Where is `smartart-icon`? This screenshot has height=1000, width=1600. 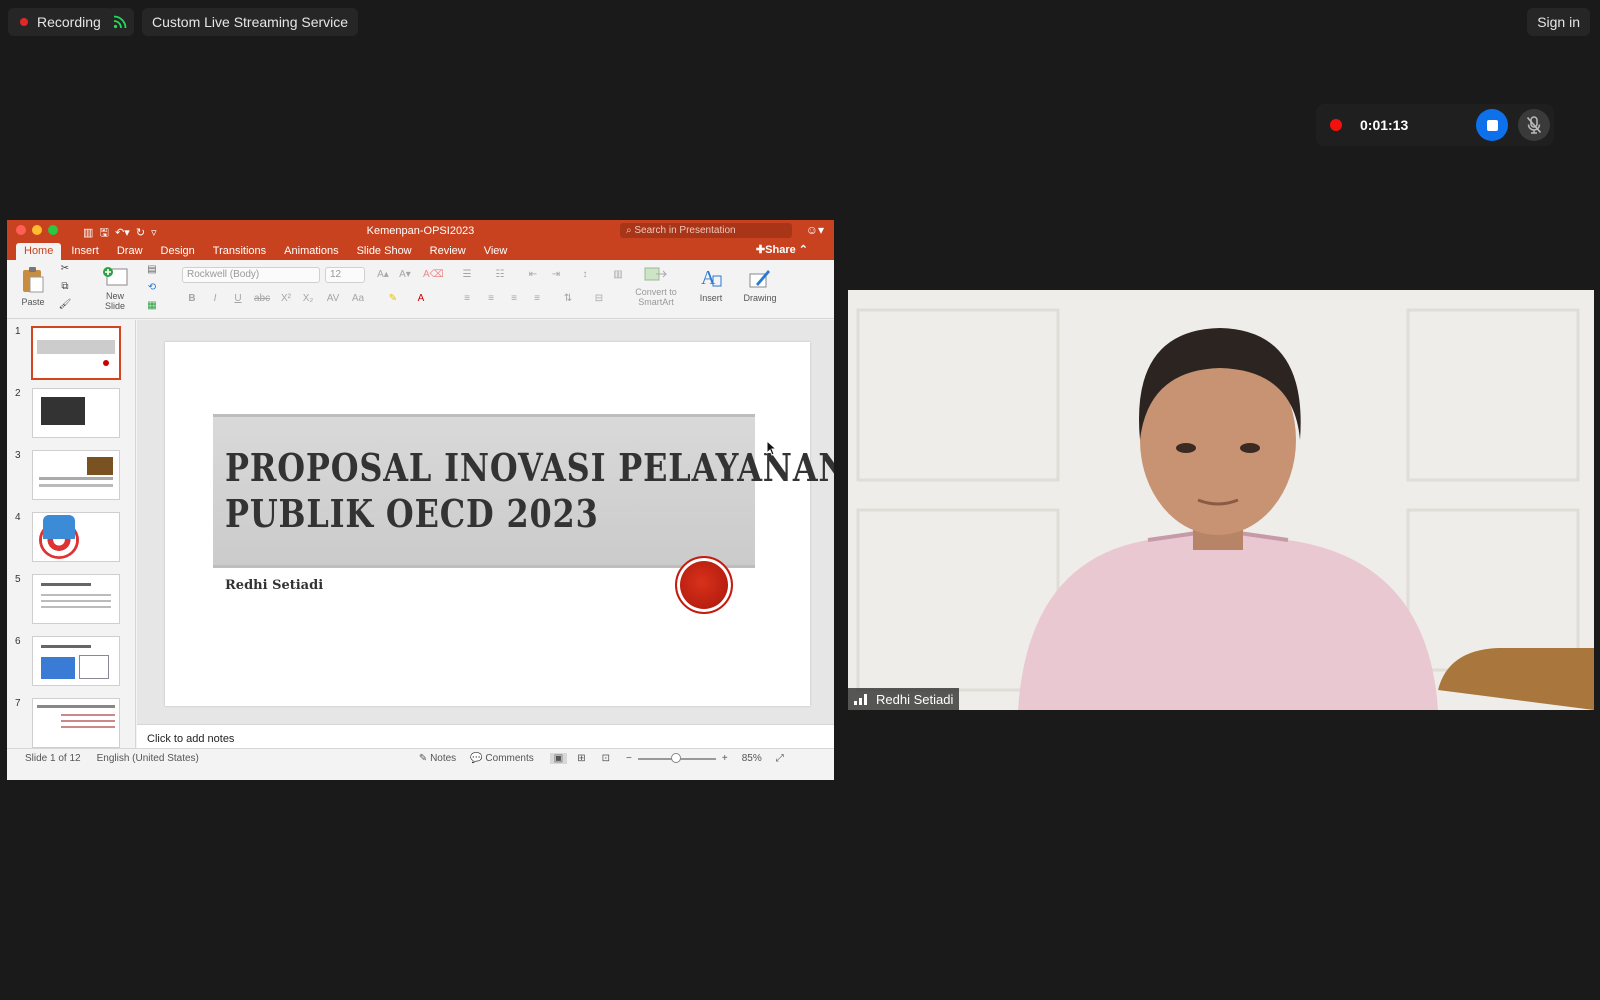
smartart-icon is located at coordinates (656, 274).